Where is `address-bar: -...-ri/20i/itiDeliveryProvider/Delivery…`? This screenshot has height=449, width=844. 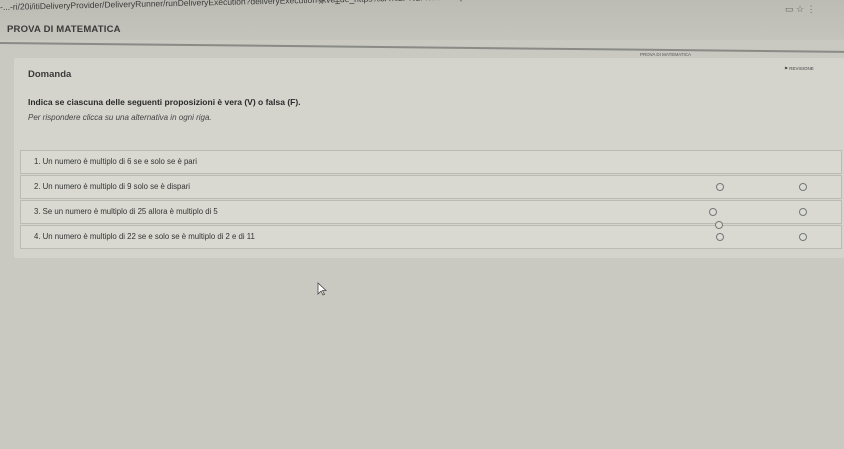
address-bar: -...-ri/20i/itiDeliveryProvider/Delivery… is located at coordinates (352, 8).